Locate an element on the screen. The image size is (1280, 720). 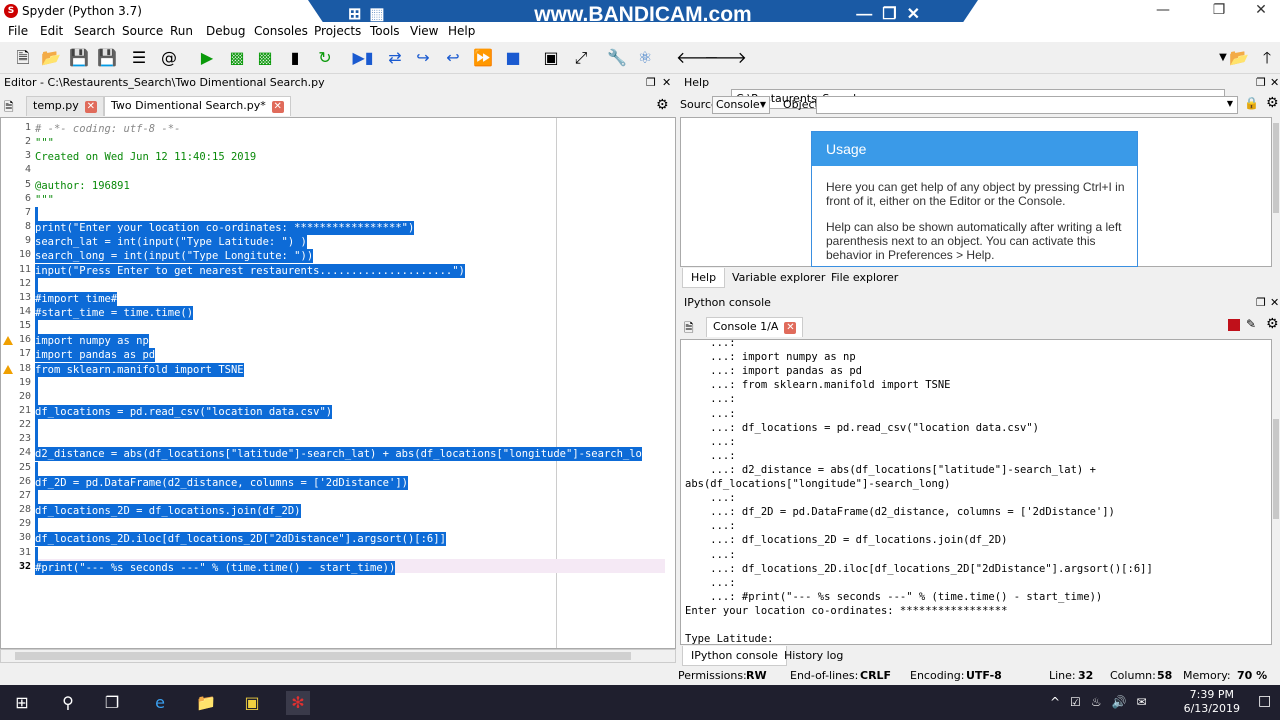
task-view-icon: ❐ is located at coordinates (112, 703).